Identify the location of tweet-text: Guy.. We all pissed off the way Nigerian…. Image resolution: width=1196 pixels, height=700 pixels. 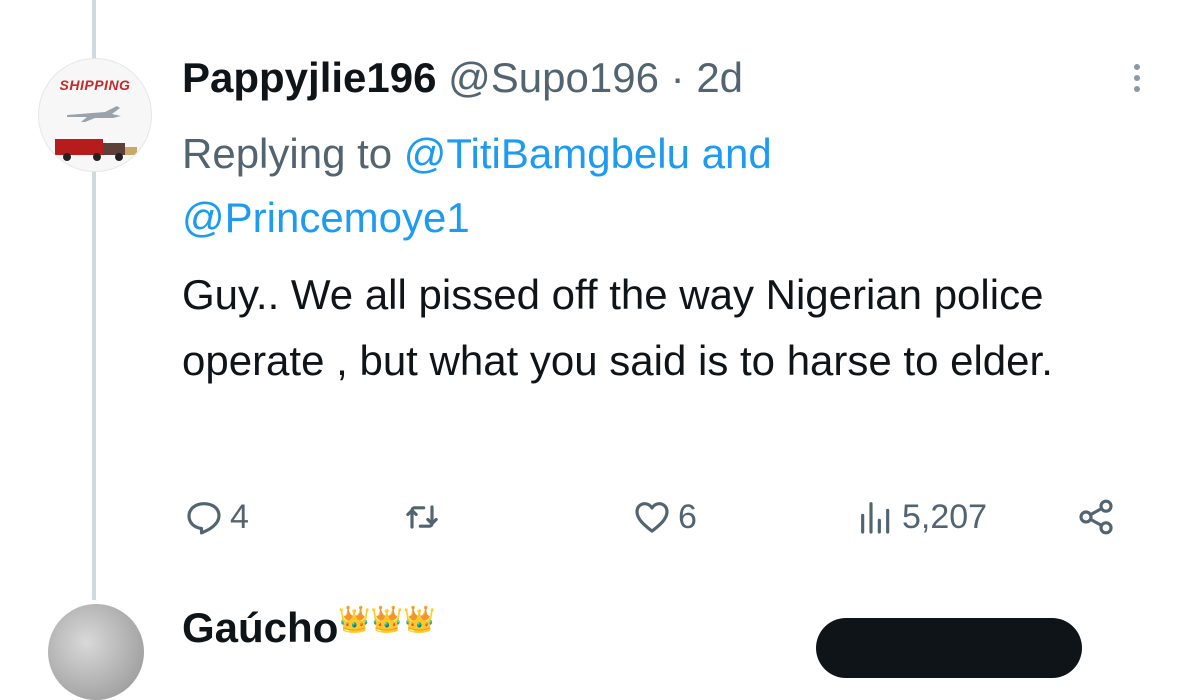
(617, 327).